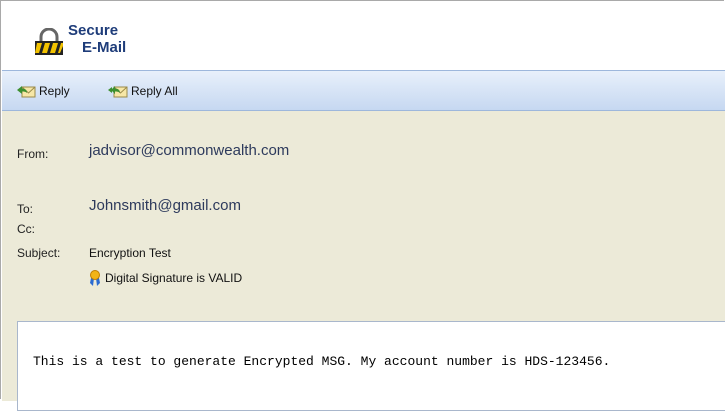  I want to click on reply-all-icon, so click(118, 92).